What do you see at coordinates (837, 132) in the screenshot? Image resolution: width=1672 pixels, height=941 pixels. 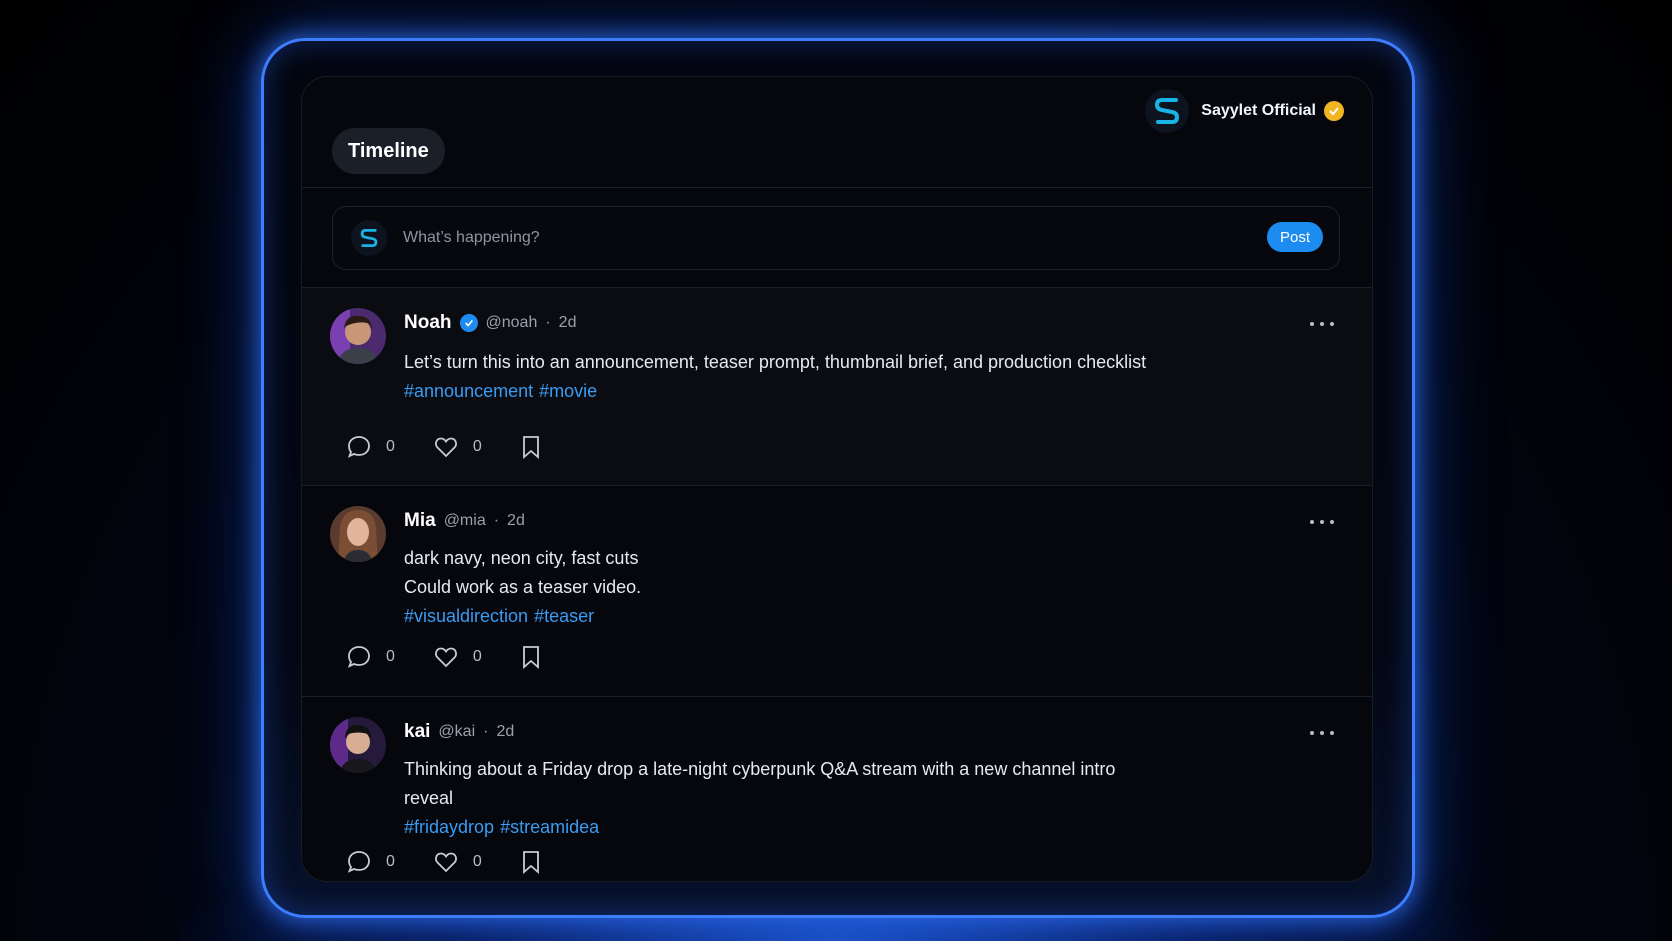 I see `header: Sayylet Official Timeline` at bounding box center [837, 132].